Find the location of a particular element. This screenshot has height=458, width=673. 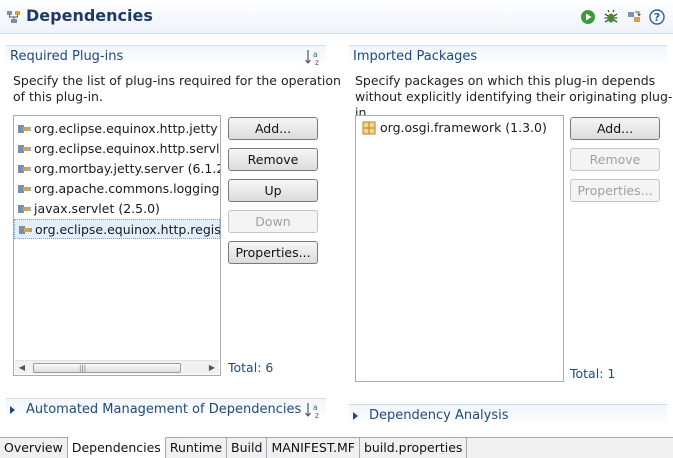

list-item: org.eclipse.equinox.http.jetty (2.0 is located at coordinates (117, 129).